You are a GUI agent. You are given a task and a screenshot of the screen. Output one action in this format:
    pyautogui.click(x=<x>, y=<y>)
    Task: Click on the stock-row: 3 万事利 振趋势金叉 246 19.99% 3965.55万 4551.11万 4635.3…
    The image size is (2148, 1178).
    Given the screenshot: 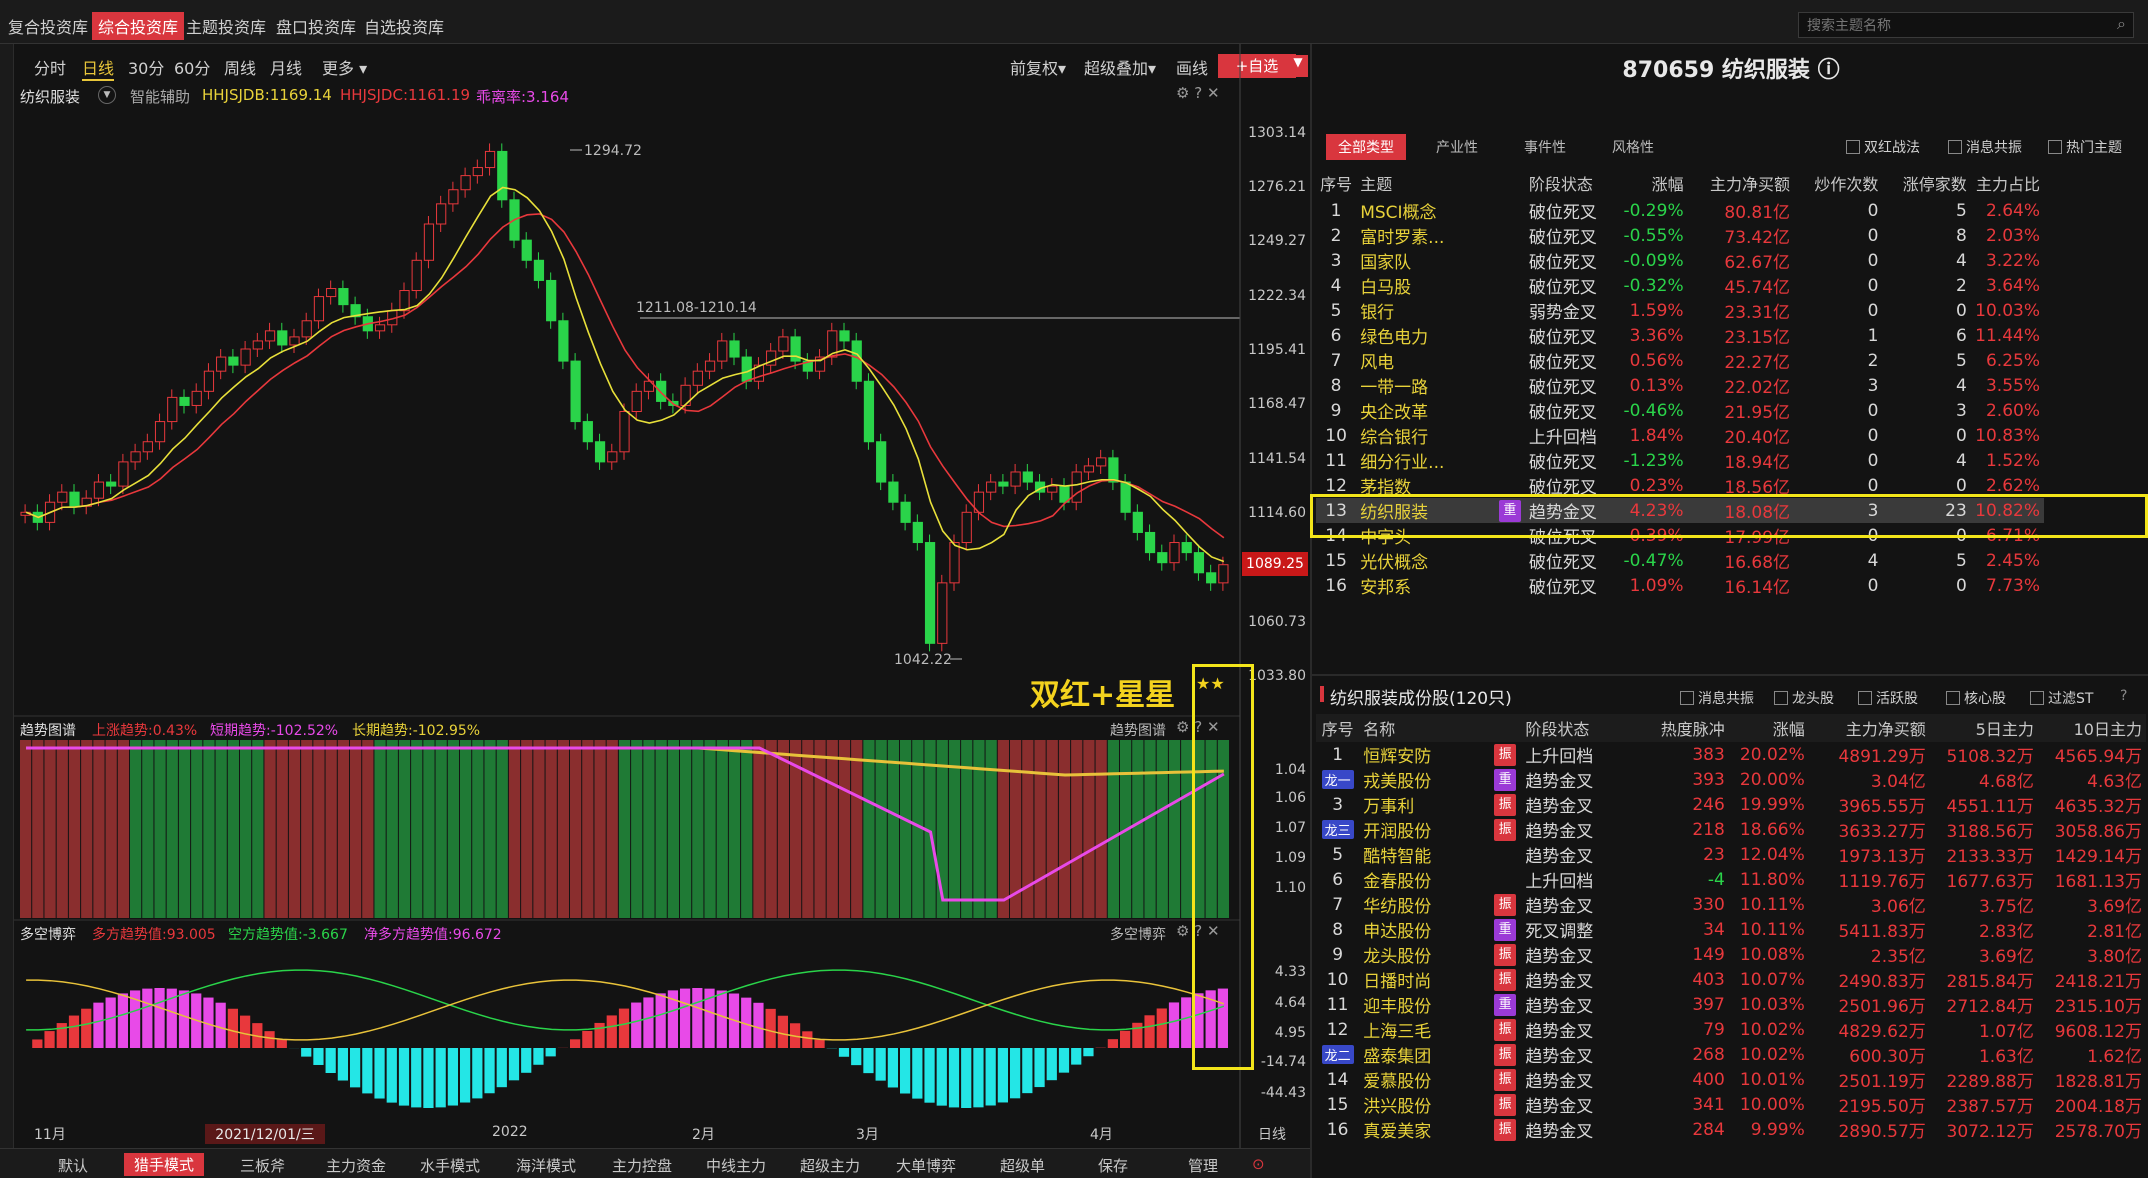 What is the action you would take?
    pyautogui.click(x=1731, y=804)
    